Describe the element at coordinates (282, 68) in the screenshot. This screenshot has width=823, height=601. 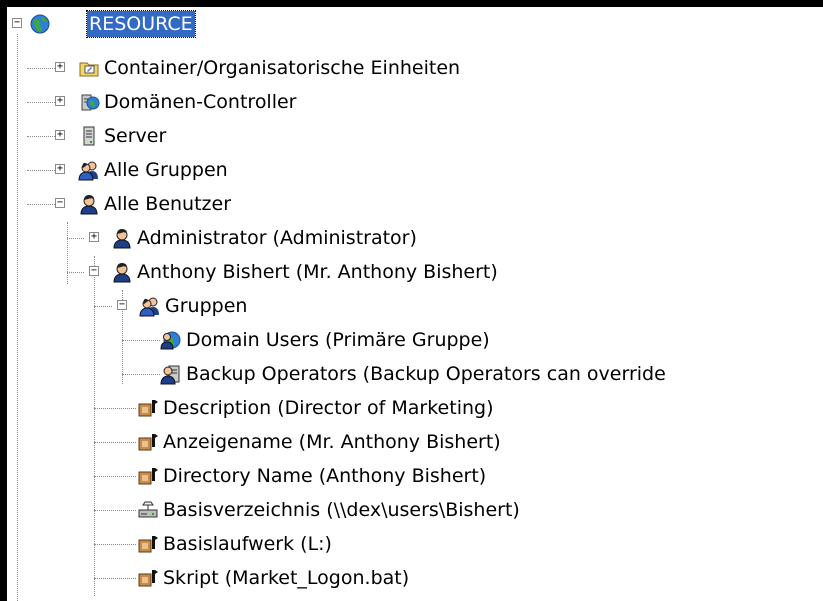
I see `tree-node-label: Container/Organisatorische Einheiten` at that location.